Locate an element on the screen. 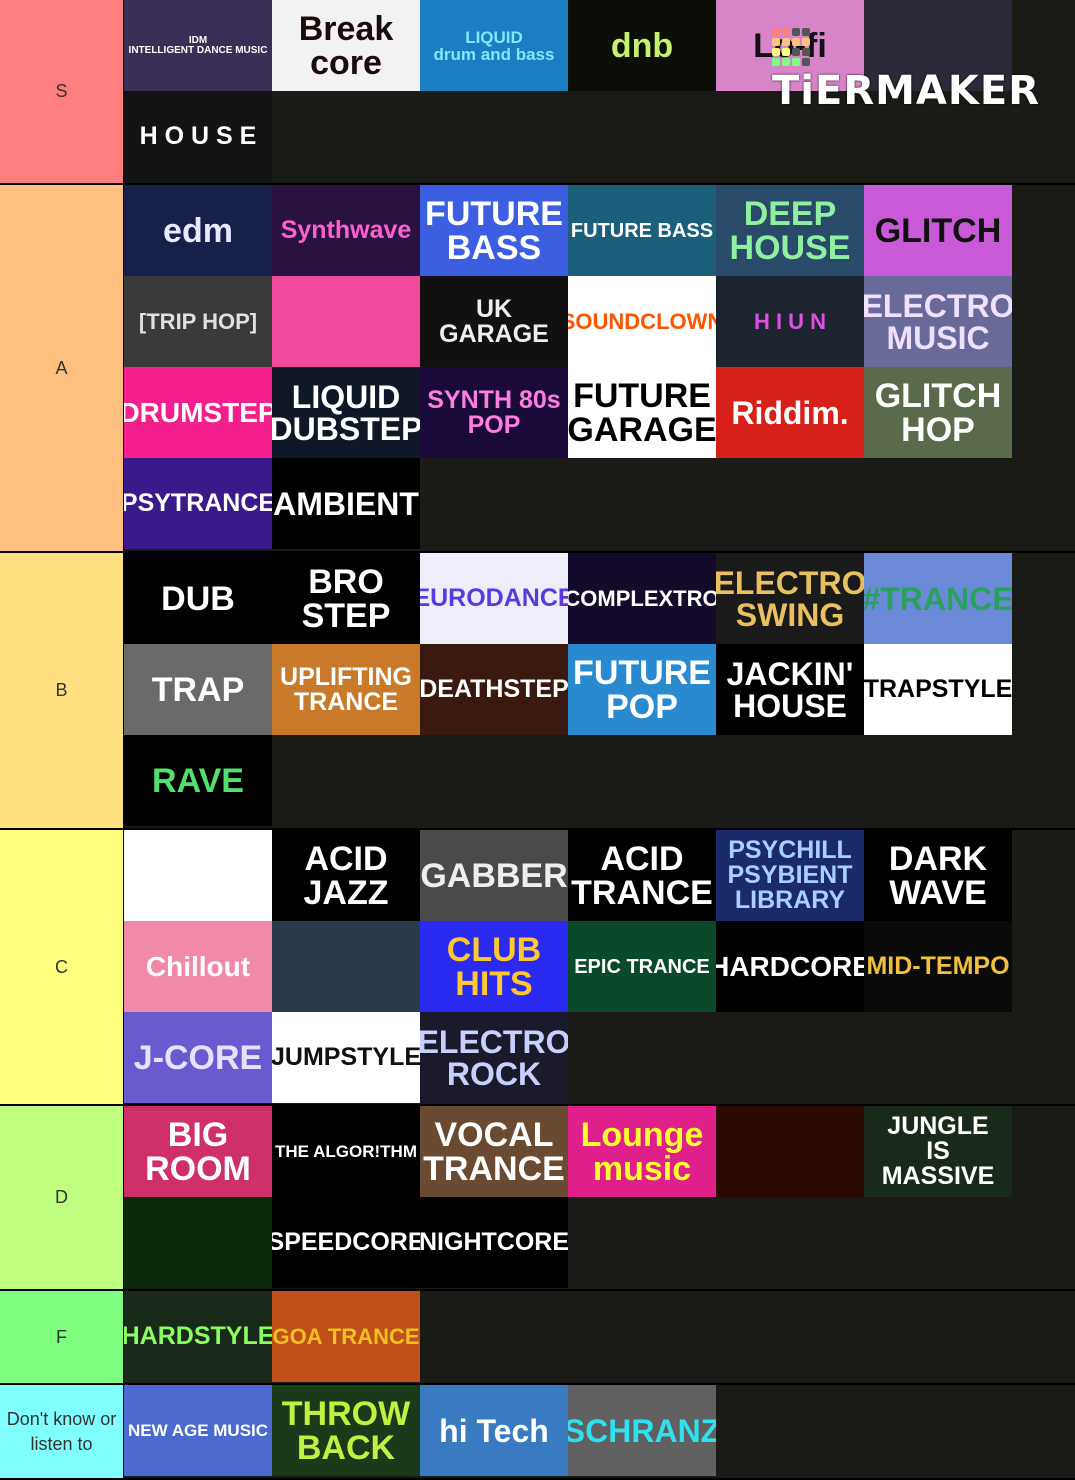 This screenshot has height=1480, width=1075. genre-tile: SYNTH 80s POP is located at coordinates (494, 412).